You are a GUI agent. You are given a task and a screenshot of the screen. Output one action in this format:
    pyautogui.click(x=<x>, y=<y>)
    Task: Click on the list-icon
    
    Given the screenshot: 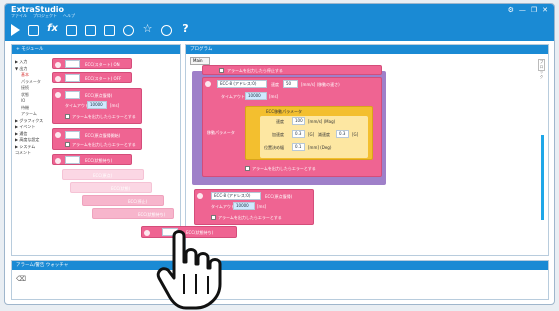 What is the action you would take?
    pyautogui.click(x=109, y=30)
    